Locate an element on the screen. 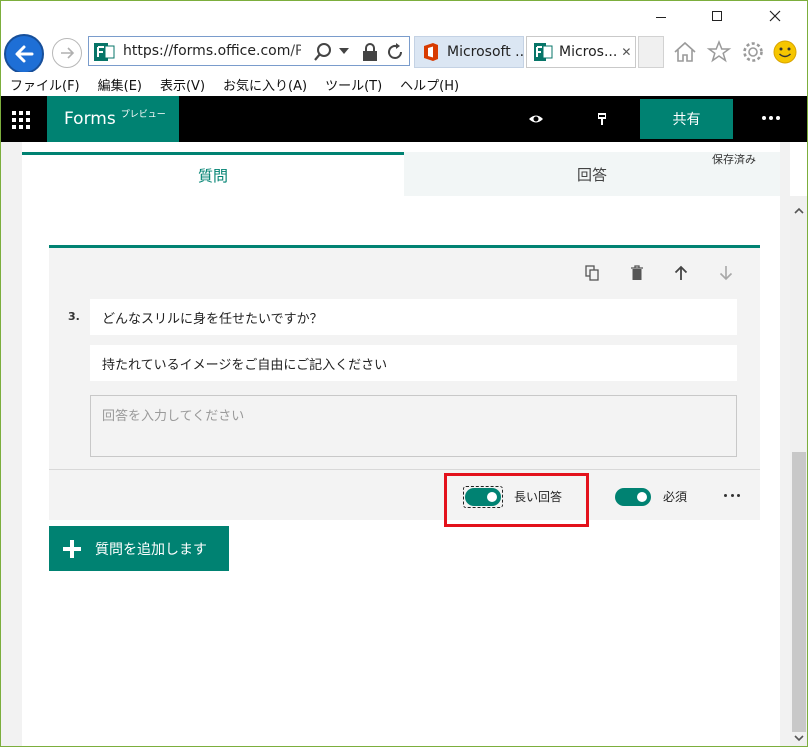 This screenshot has height=747, width=808. question-number: 3. is located at coordinates (74, 316).